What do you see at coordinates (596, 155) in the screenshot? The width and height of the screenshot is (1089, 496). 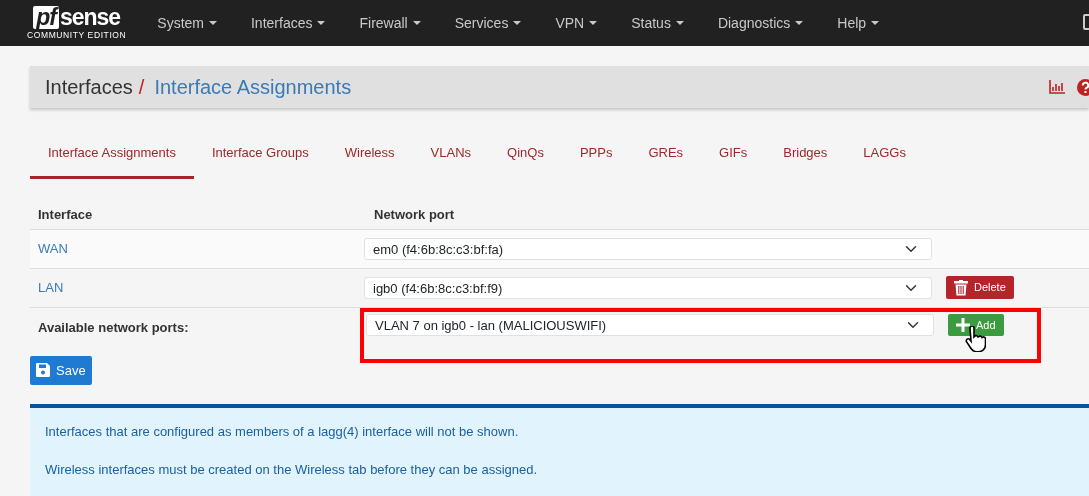 I see `tab: PPPs` at bounding box center [596, 155].